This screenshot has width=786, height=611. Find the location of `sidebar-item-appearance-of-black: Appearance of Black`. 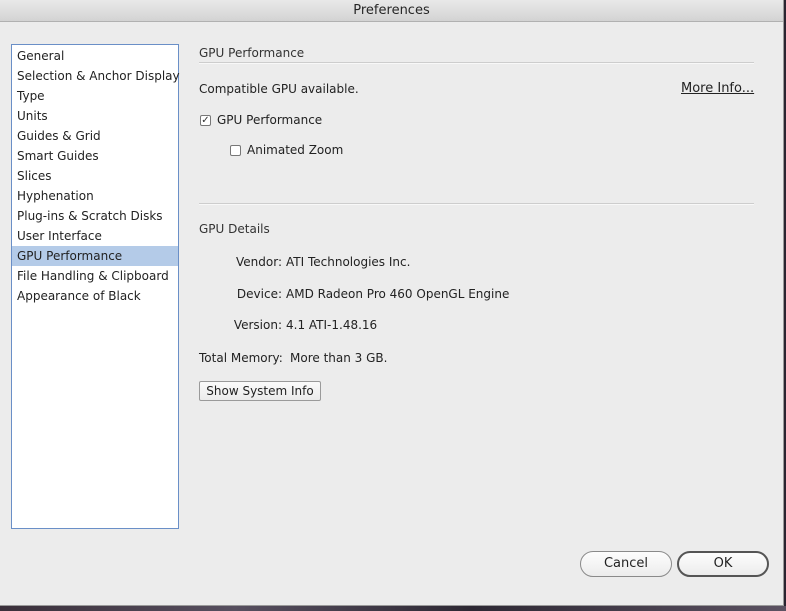

sidebar-item-appearance-of-black: Appearance of Black is located at coordinates (95, 296).